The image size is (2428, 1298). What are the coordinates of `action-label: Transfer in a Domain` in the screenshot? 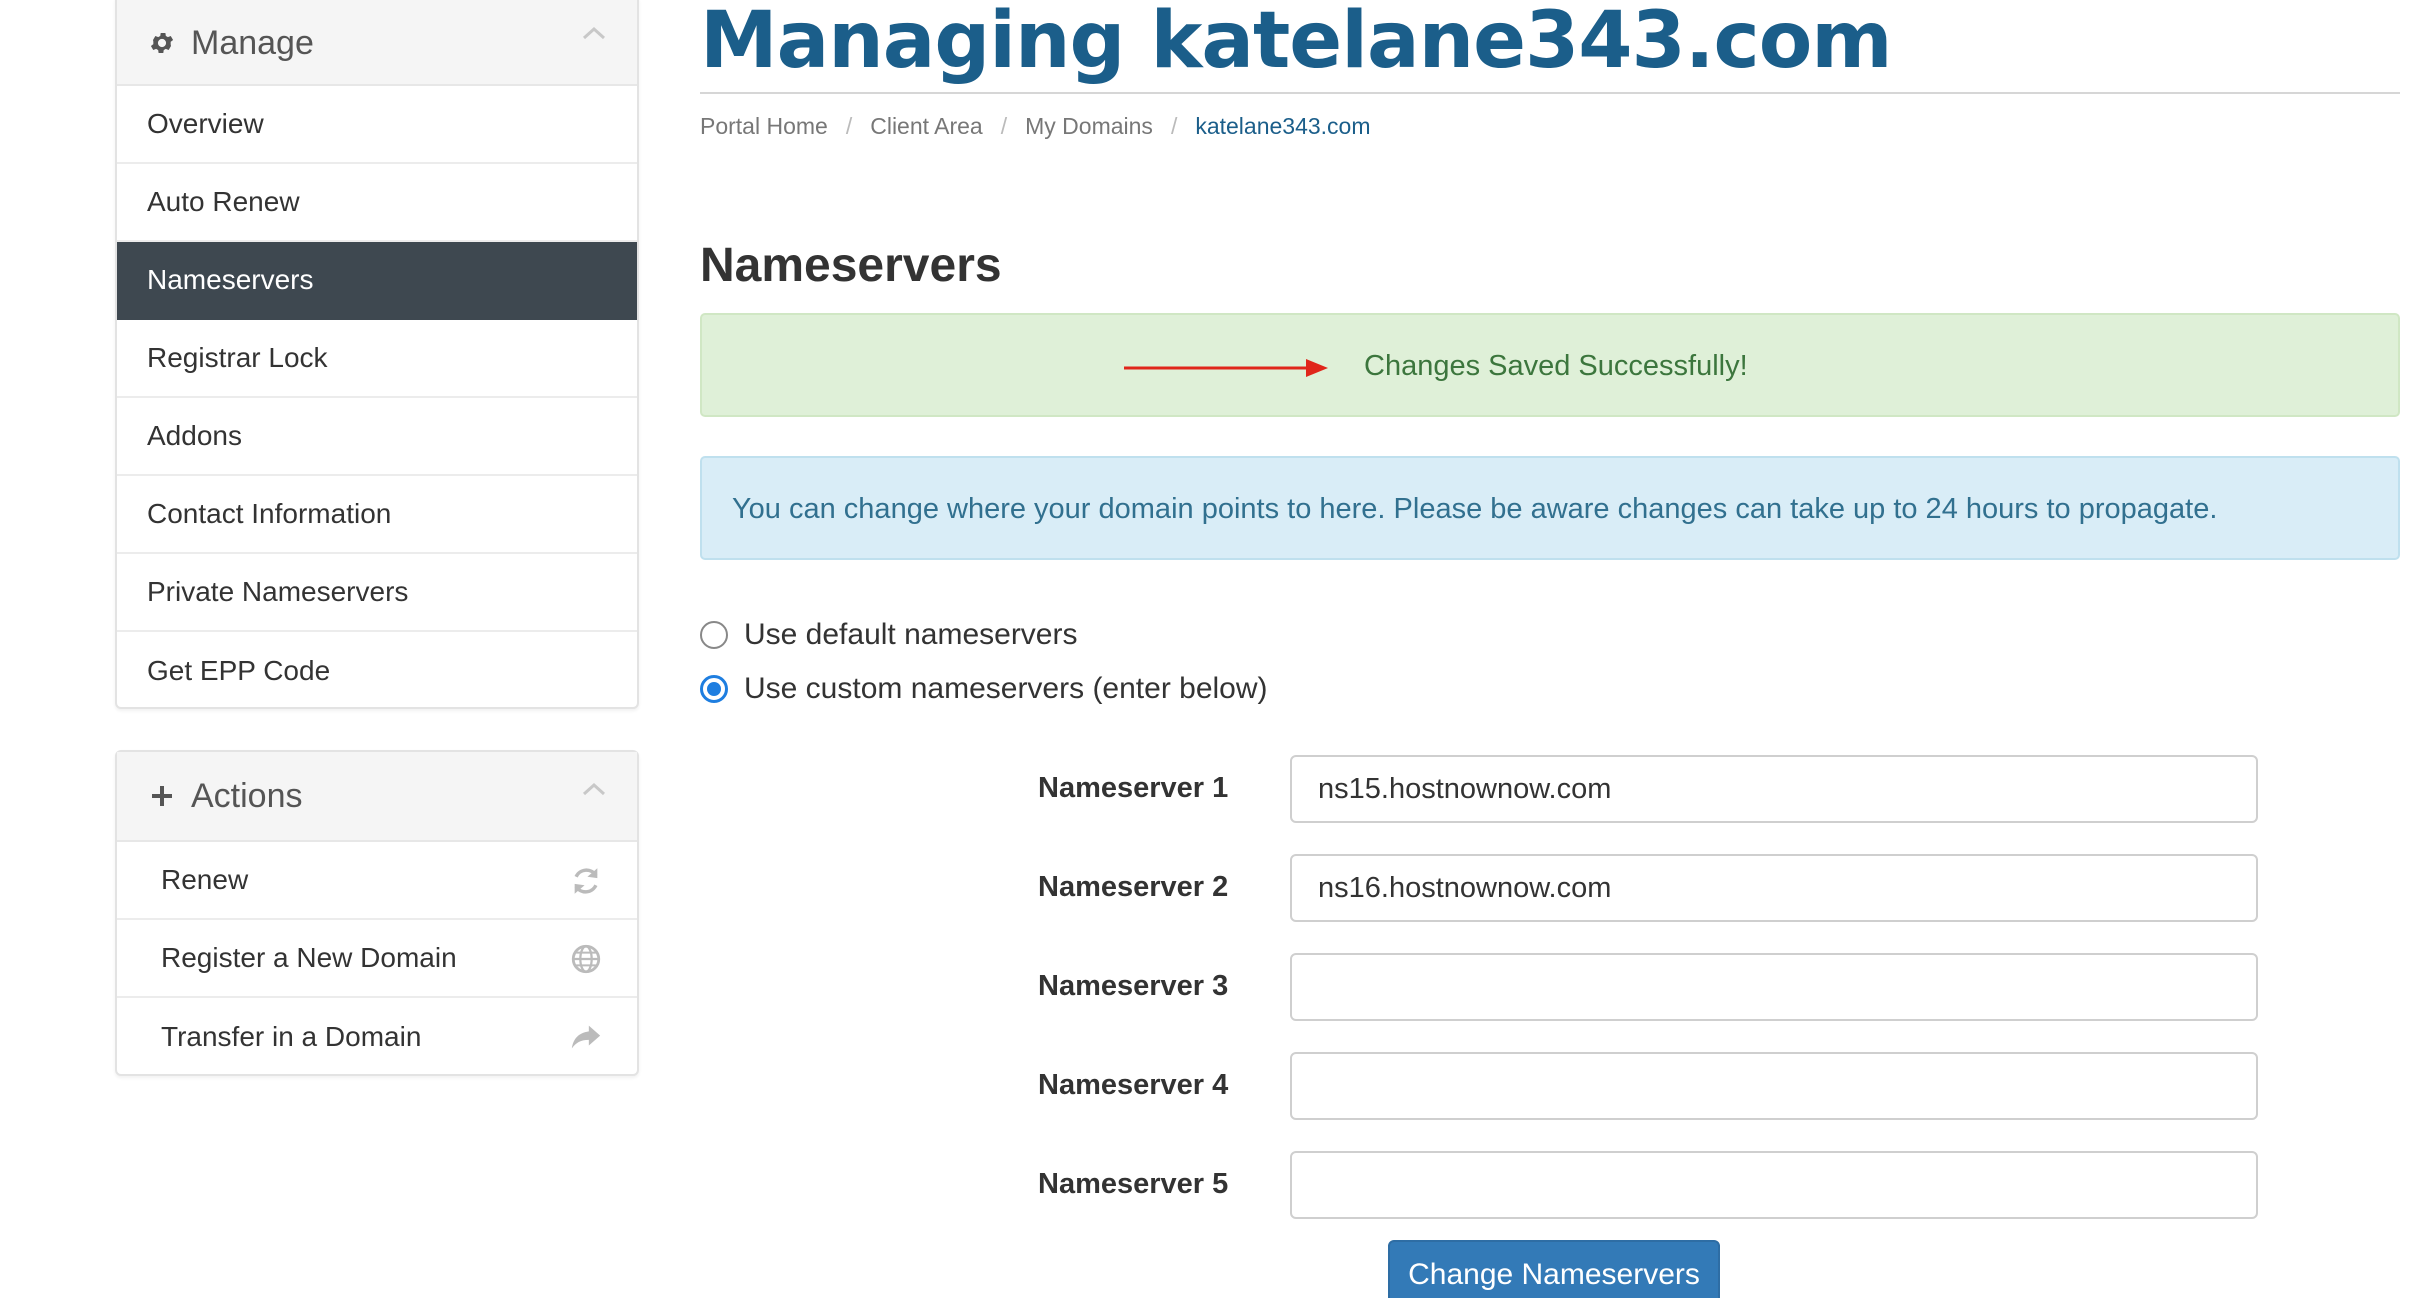 It's located at (291, 1036).